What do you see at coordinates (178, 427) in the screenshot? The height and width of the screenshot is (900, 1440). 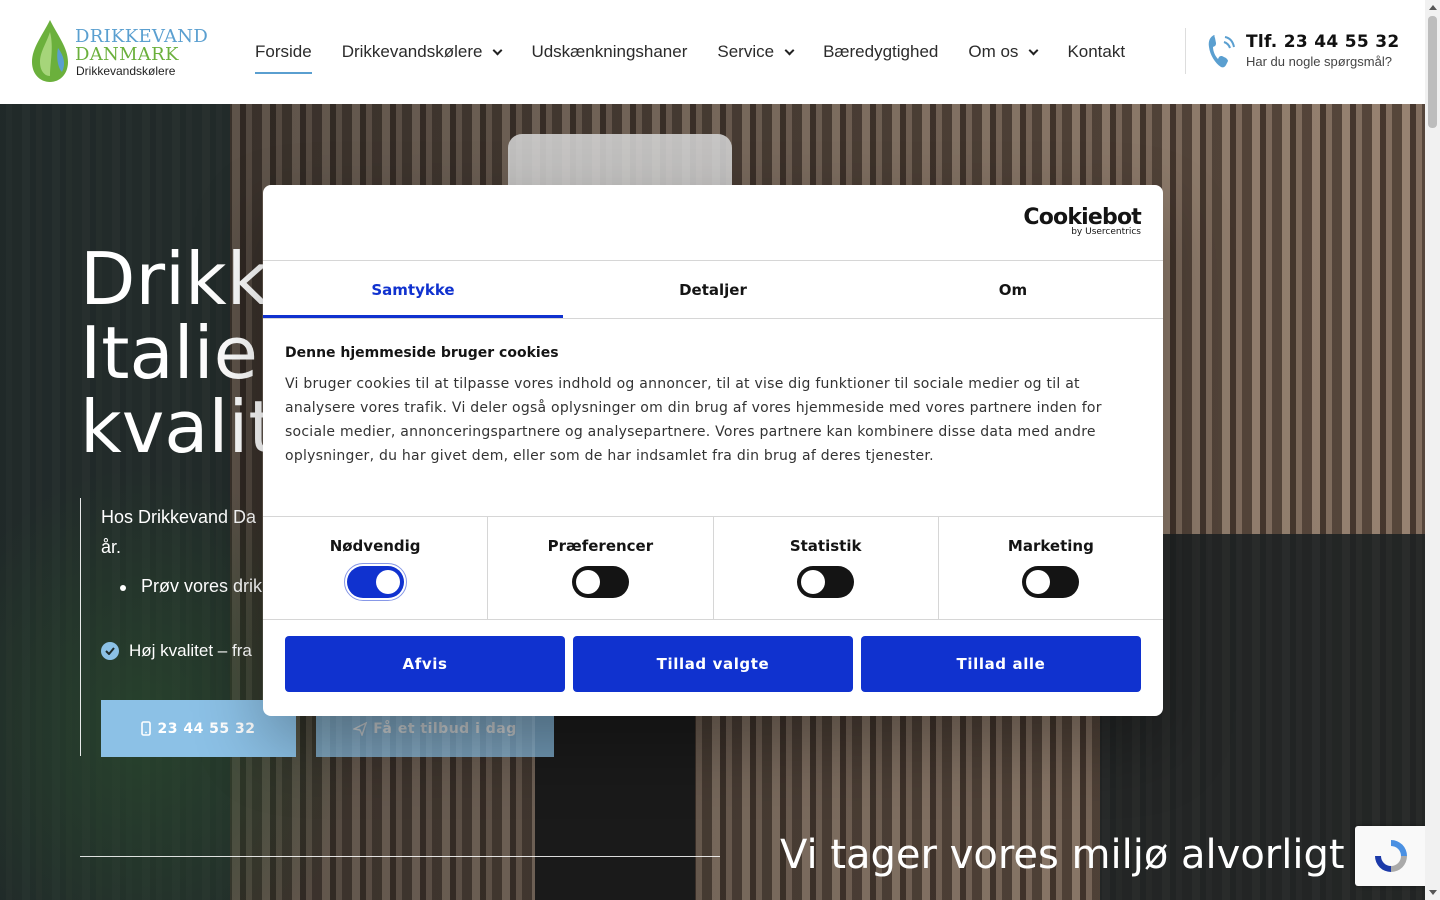 I see `hero-title-line: kvalit` at bounding box center [178, 427].